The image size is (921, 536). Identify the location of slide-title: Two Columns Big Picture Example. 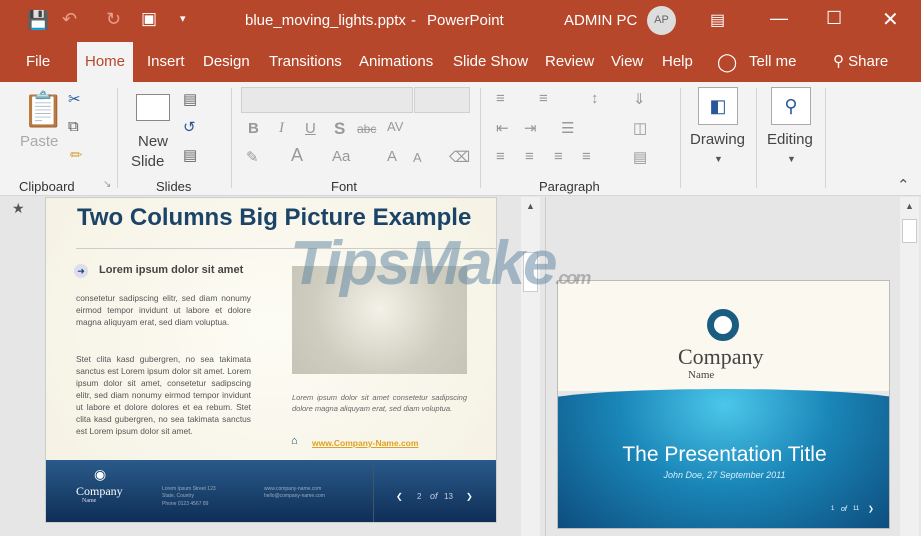
(274, 218).